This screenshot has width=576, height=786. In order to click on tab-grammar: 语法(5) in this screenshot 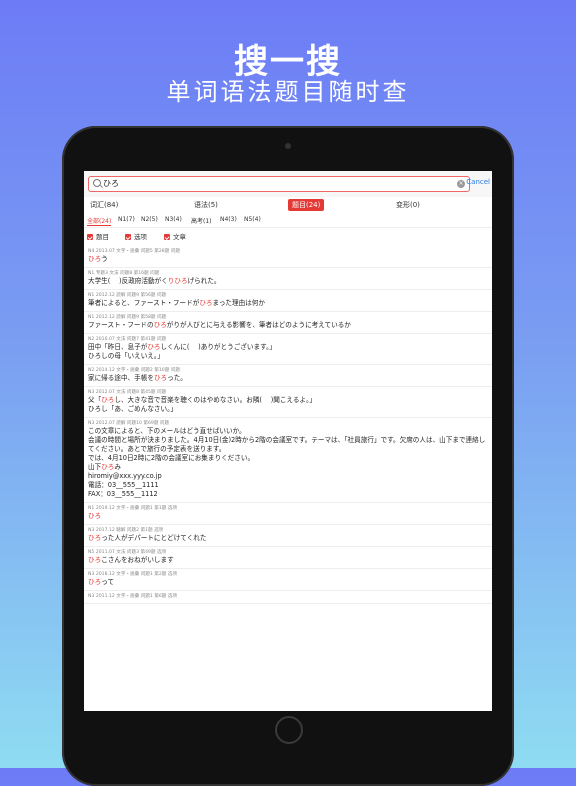, I will do `click(206, 205)`.